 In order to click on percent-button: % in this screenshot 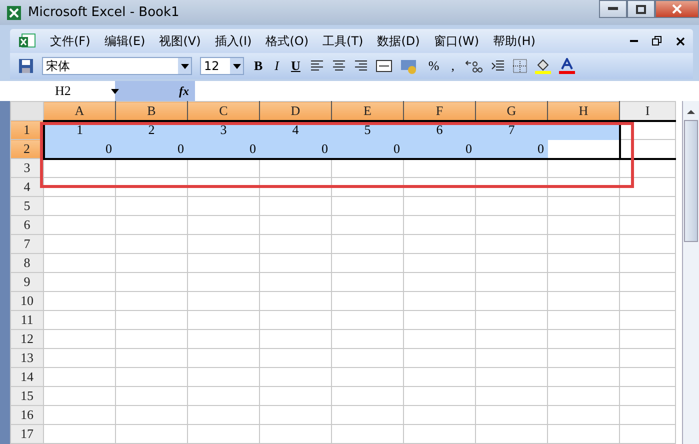, I will do `click(434, 66)`.